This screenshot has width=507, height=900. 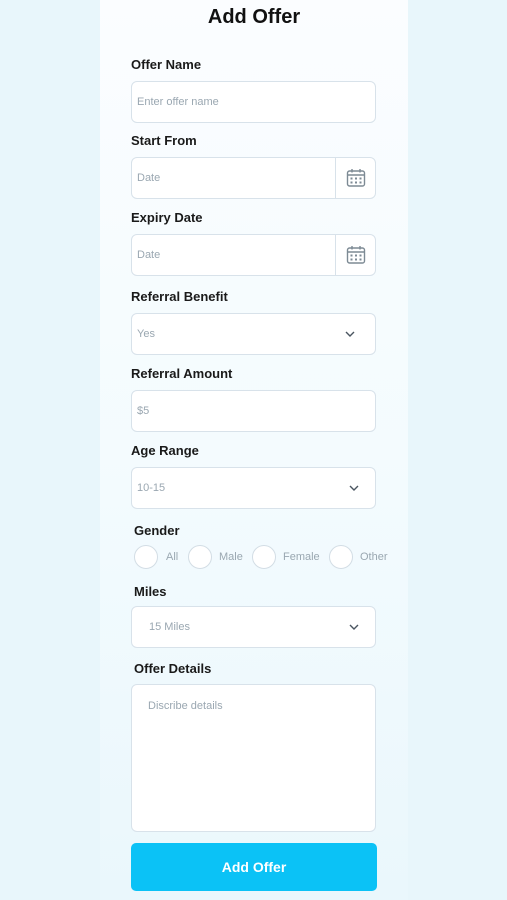 What do you see at coordinates (253, 334) in the screenshot?
I see `referral-benefit-select: Yes` at bounding box center [253, 334].